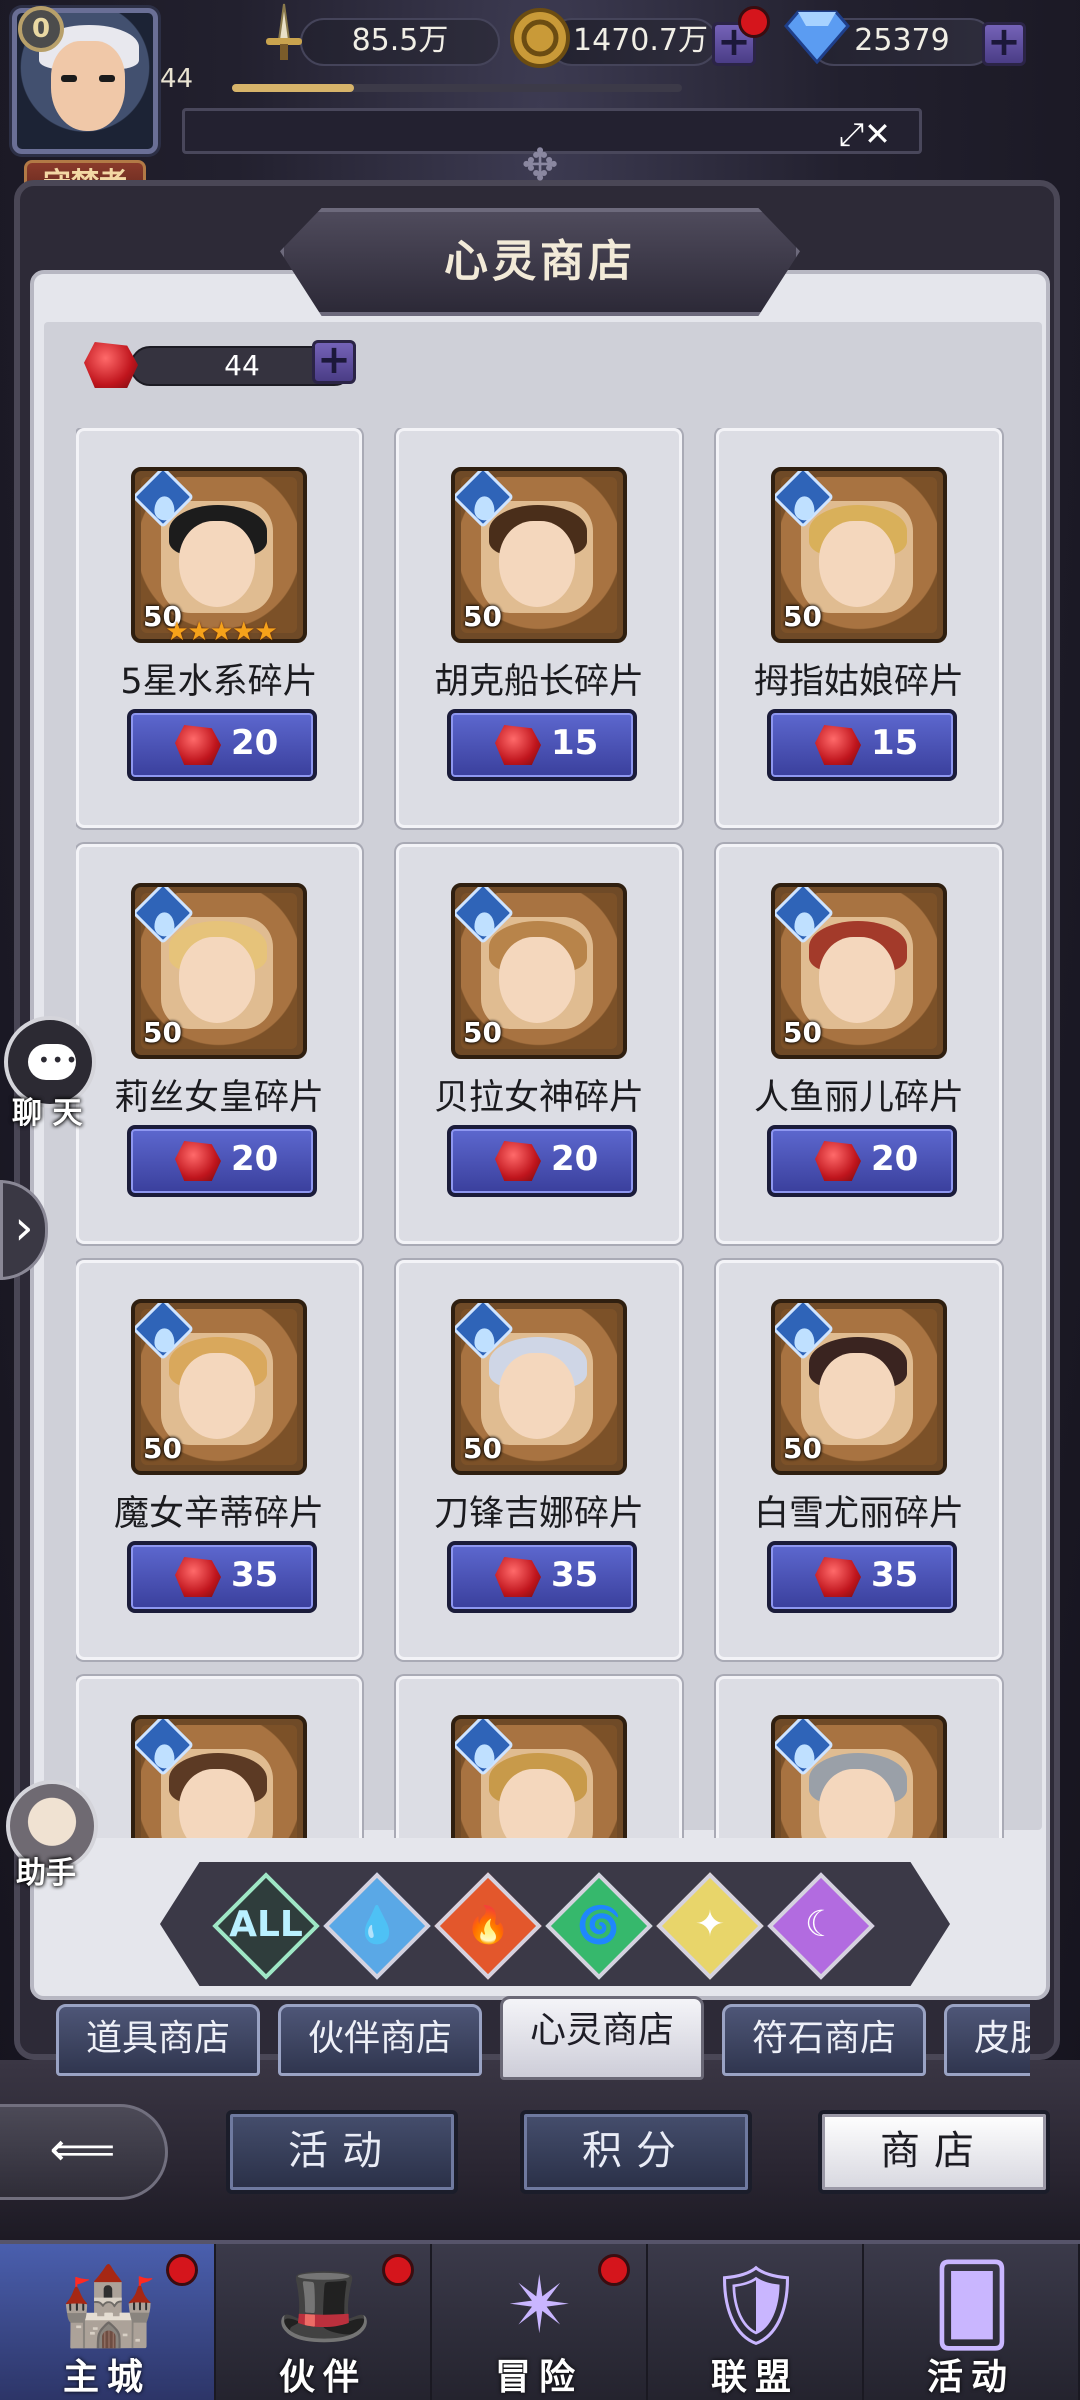 Image resolution: width=1080 pixels, height=2400 pixels. What do you see at coordinates (219, 628) in the screenshot?
I see `shop-item-card: 50 ★★★★★ 5星水系碎片 20` at bounding box center [219, 628].